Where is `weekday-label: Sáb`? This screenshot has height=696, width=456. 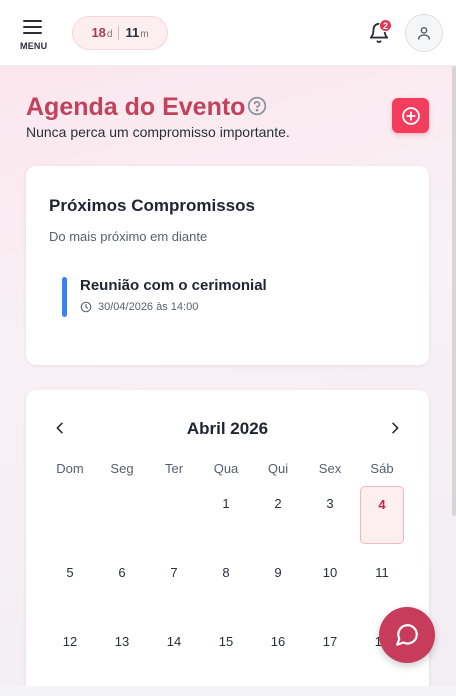
weekday-label: Sáb is located at coordinates (382, 468).